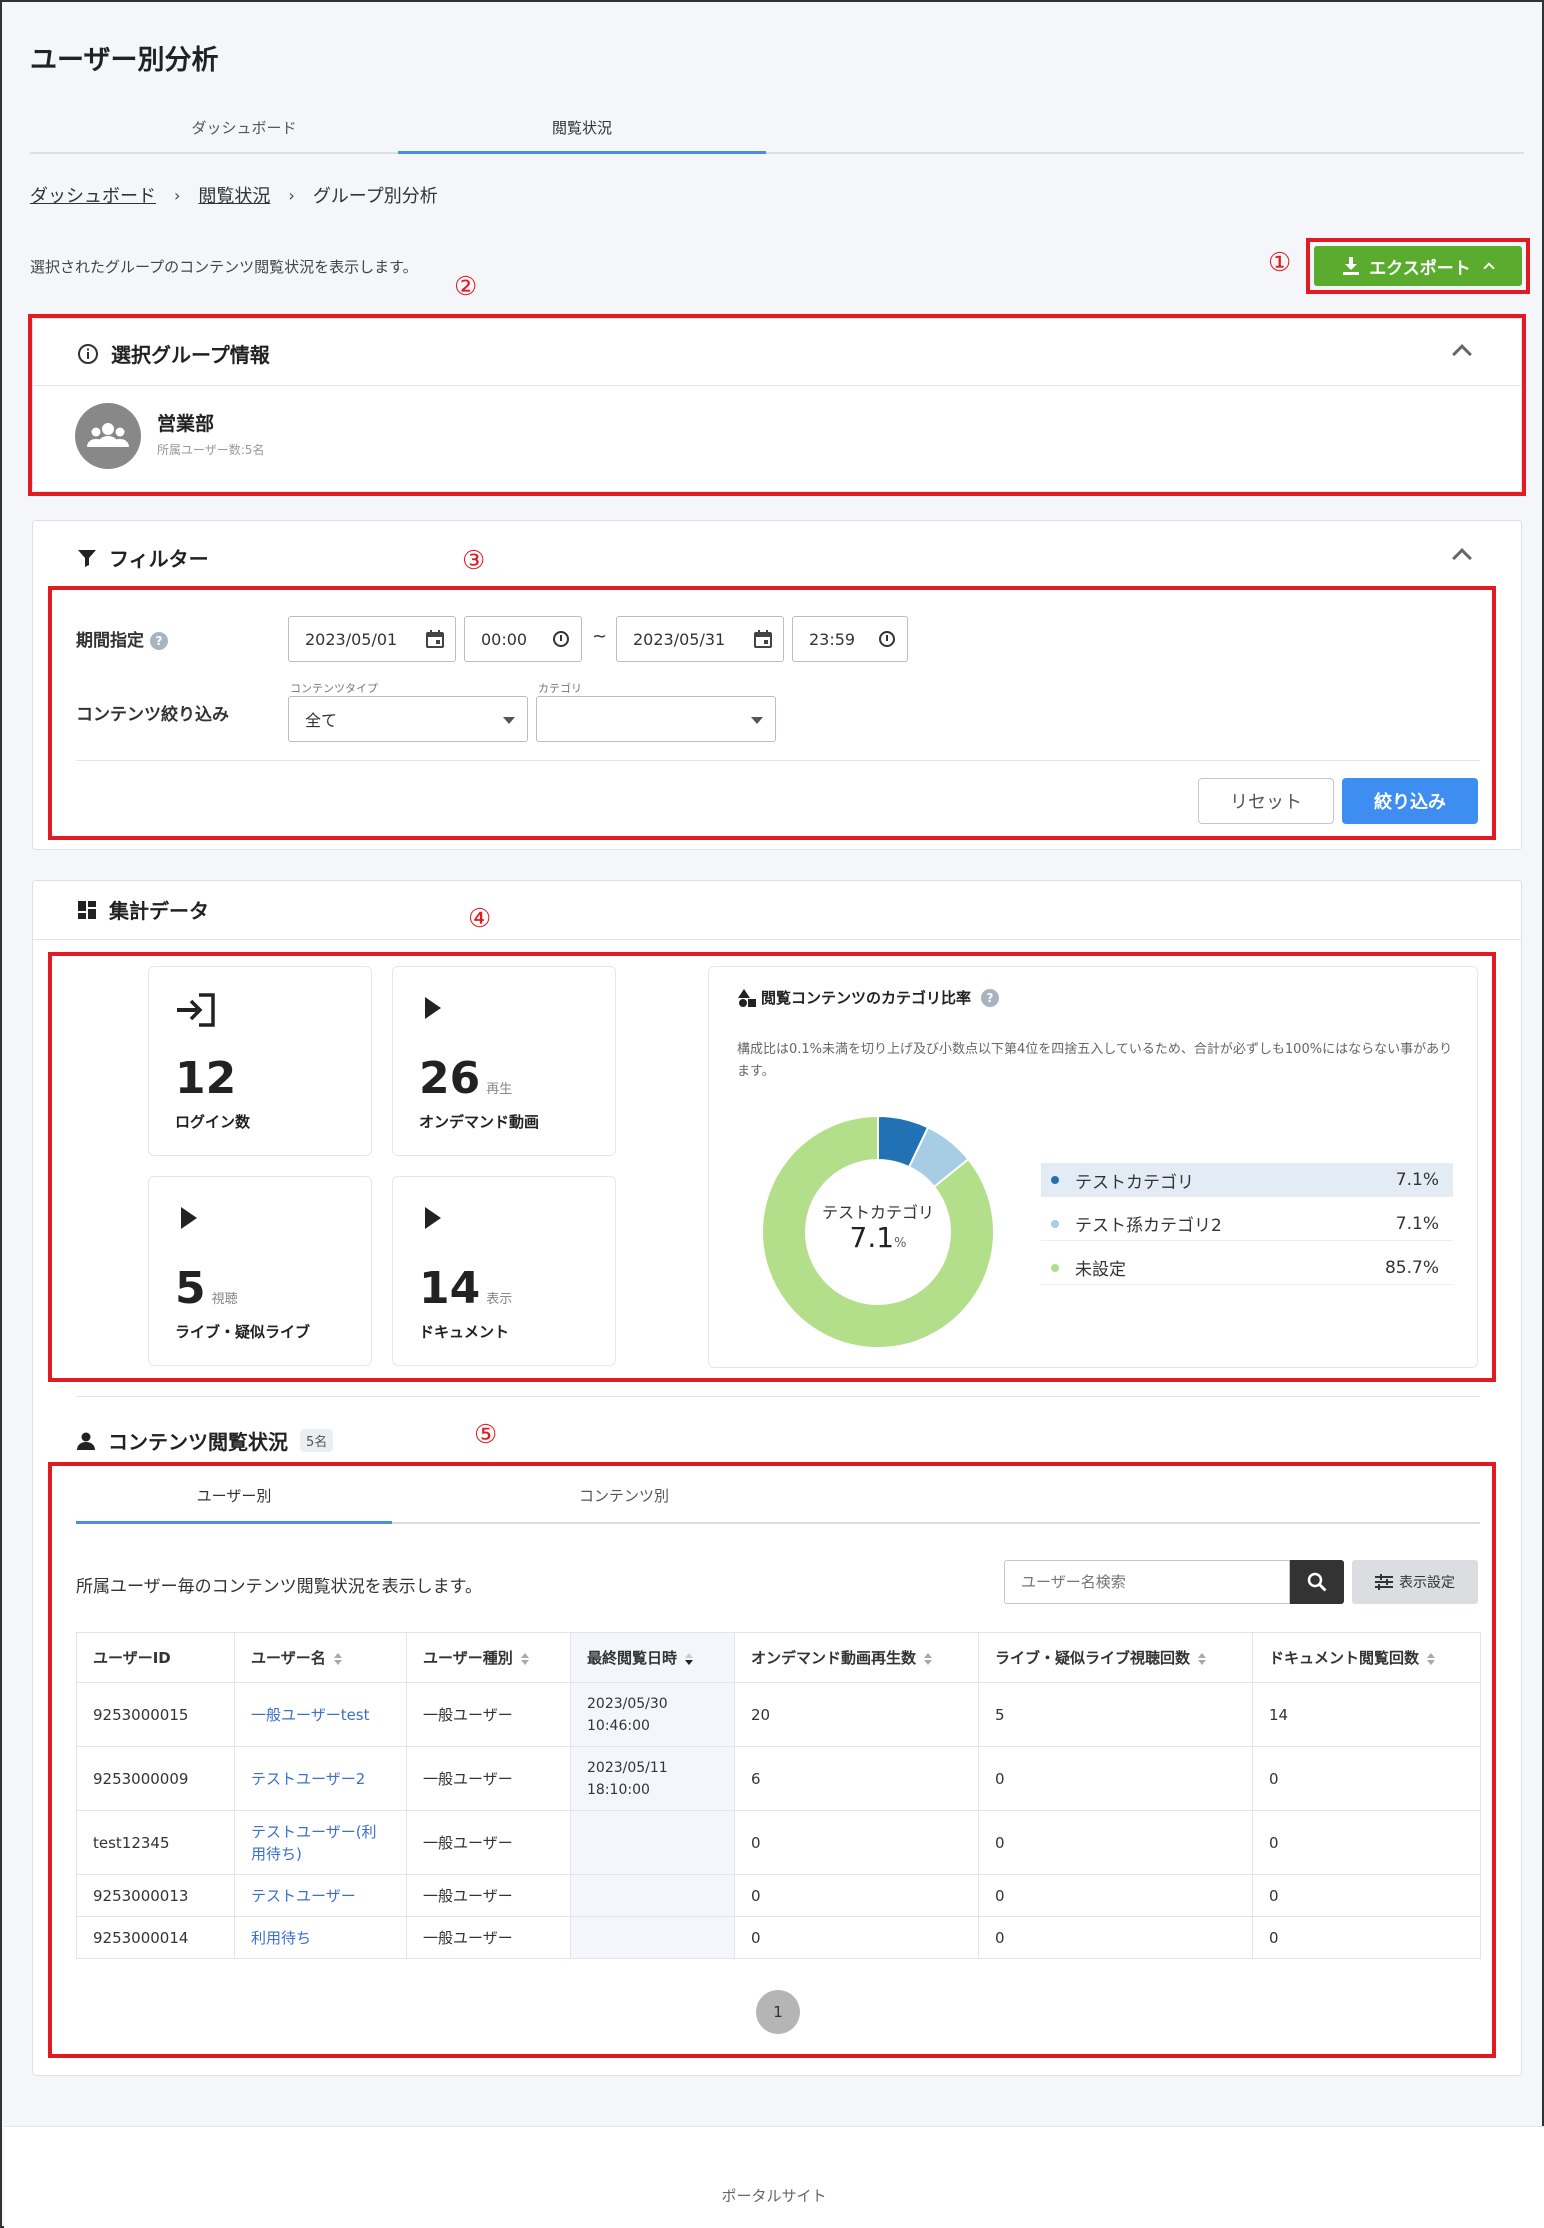 This screenshot has height=2228, width=1544. I want to click on cell-user-name-link: テストユーザー, so click(320, 1895).